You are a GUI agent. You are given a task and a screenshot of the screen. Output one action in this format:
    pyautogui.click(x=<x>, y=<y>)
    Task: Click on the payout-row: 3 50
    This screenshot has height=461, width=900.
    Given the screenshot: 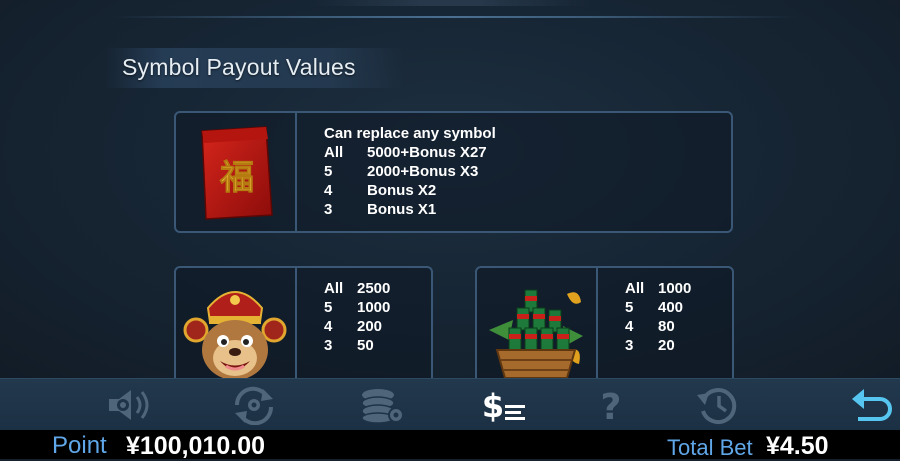 What is the action you would take?
    pyautogui.click(x=349, y=345)
    